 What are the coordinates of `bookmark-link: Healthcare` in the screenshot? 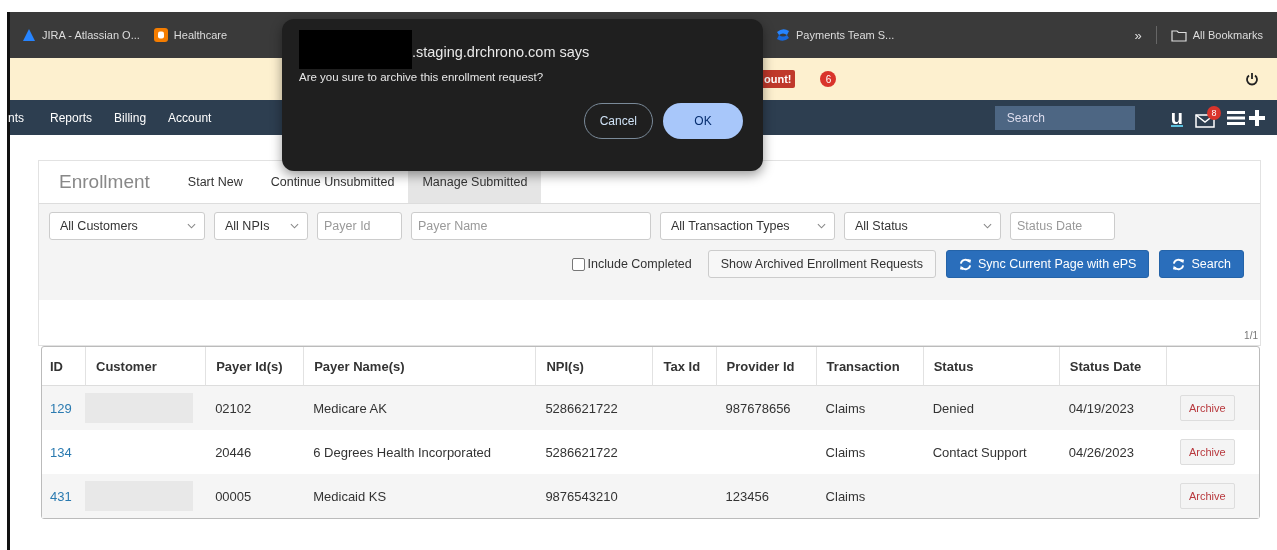 It's located at (190, 35).